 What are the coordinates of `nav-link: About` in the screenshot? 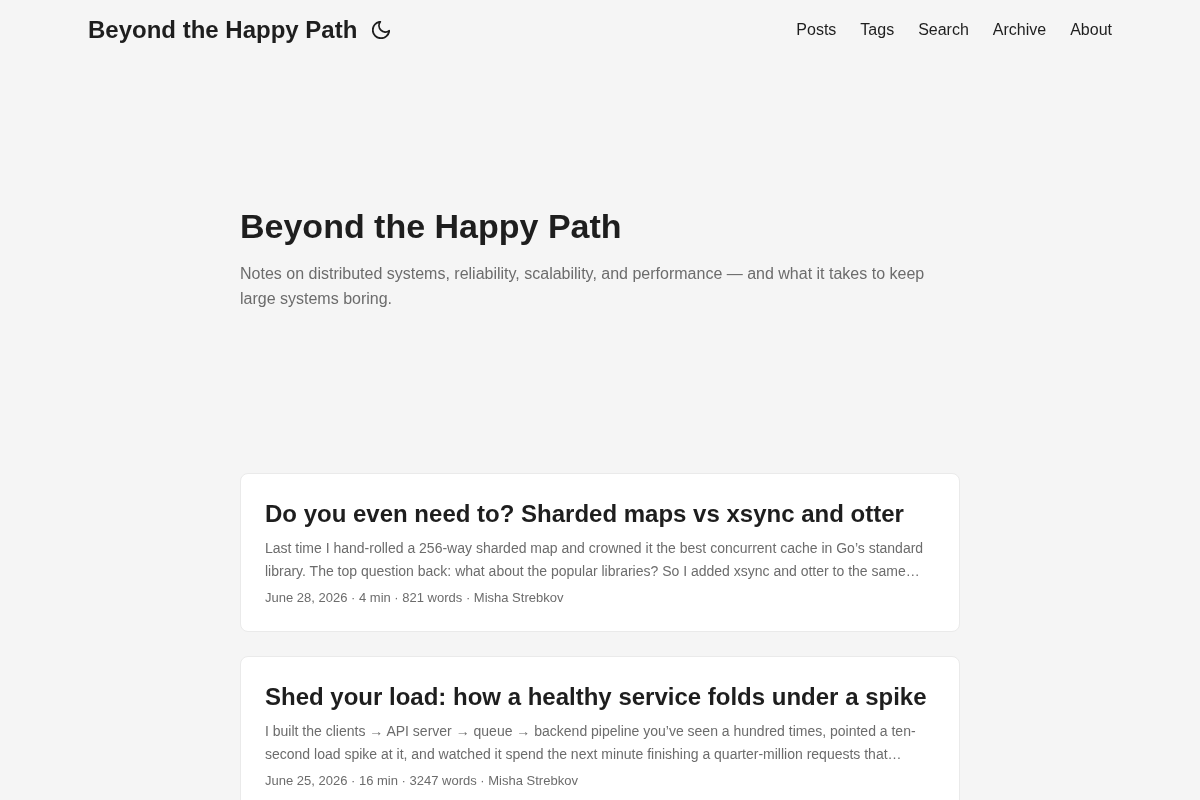 It's located at (1091, 30).